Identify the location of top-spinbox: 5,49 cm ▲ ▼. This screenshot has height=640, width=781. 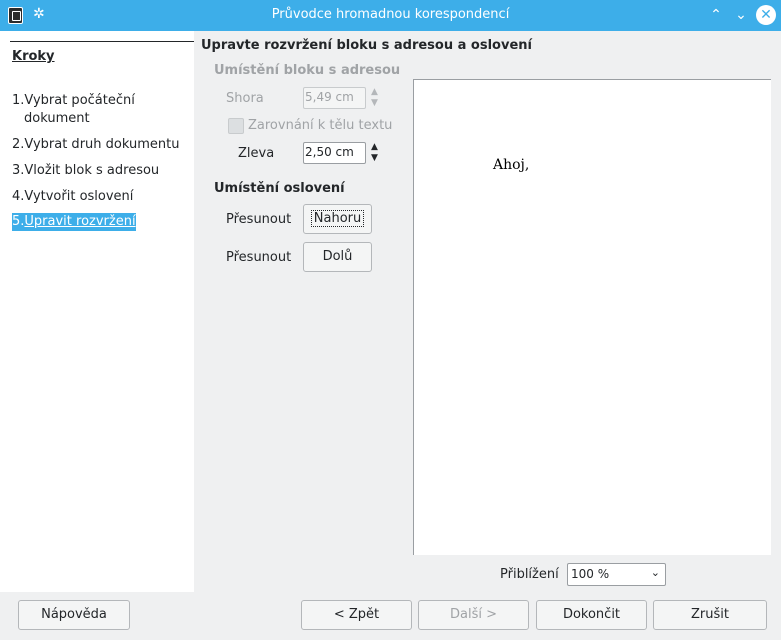
(342, 98).